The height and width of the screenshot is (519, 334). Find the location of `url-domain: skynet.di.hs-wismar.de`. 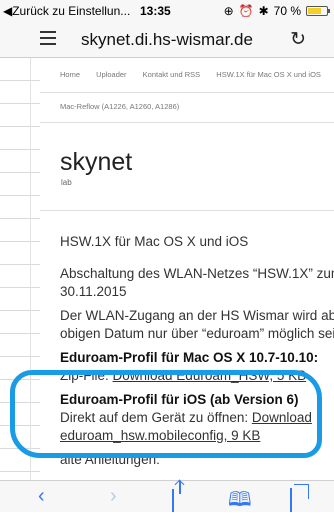

url-domain: skynet.di.hs-wismar.de is located at coordinates (167, 40).